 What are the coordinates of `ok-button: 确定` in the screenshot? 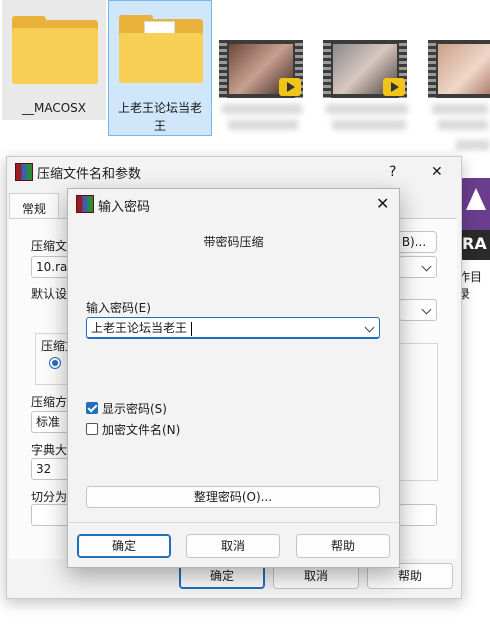 It's located at (124, 546).